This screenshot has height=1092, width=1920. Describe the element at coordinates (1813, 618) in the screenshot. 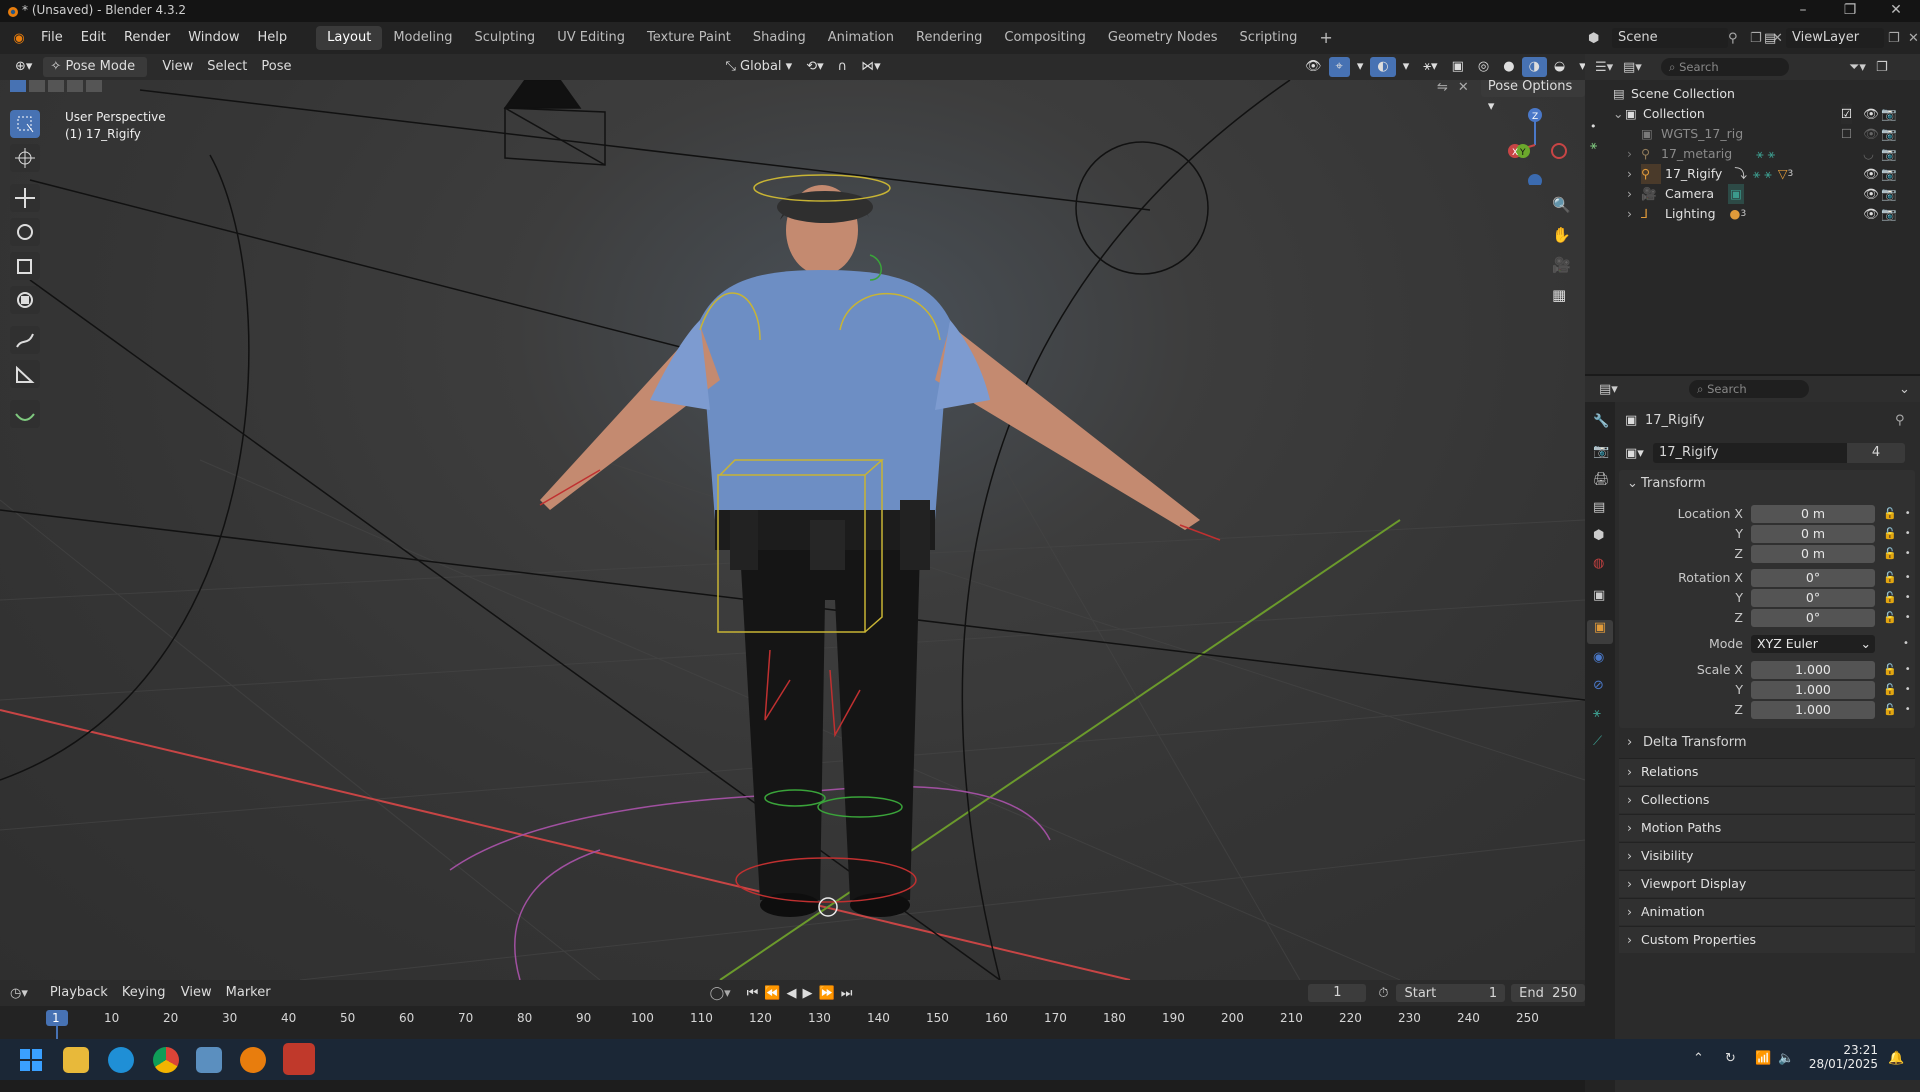

I see `rotation-z-field: 0°` at that location.